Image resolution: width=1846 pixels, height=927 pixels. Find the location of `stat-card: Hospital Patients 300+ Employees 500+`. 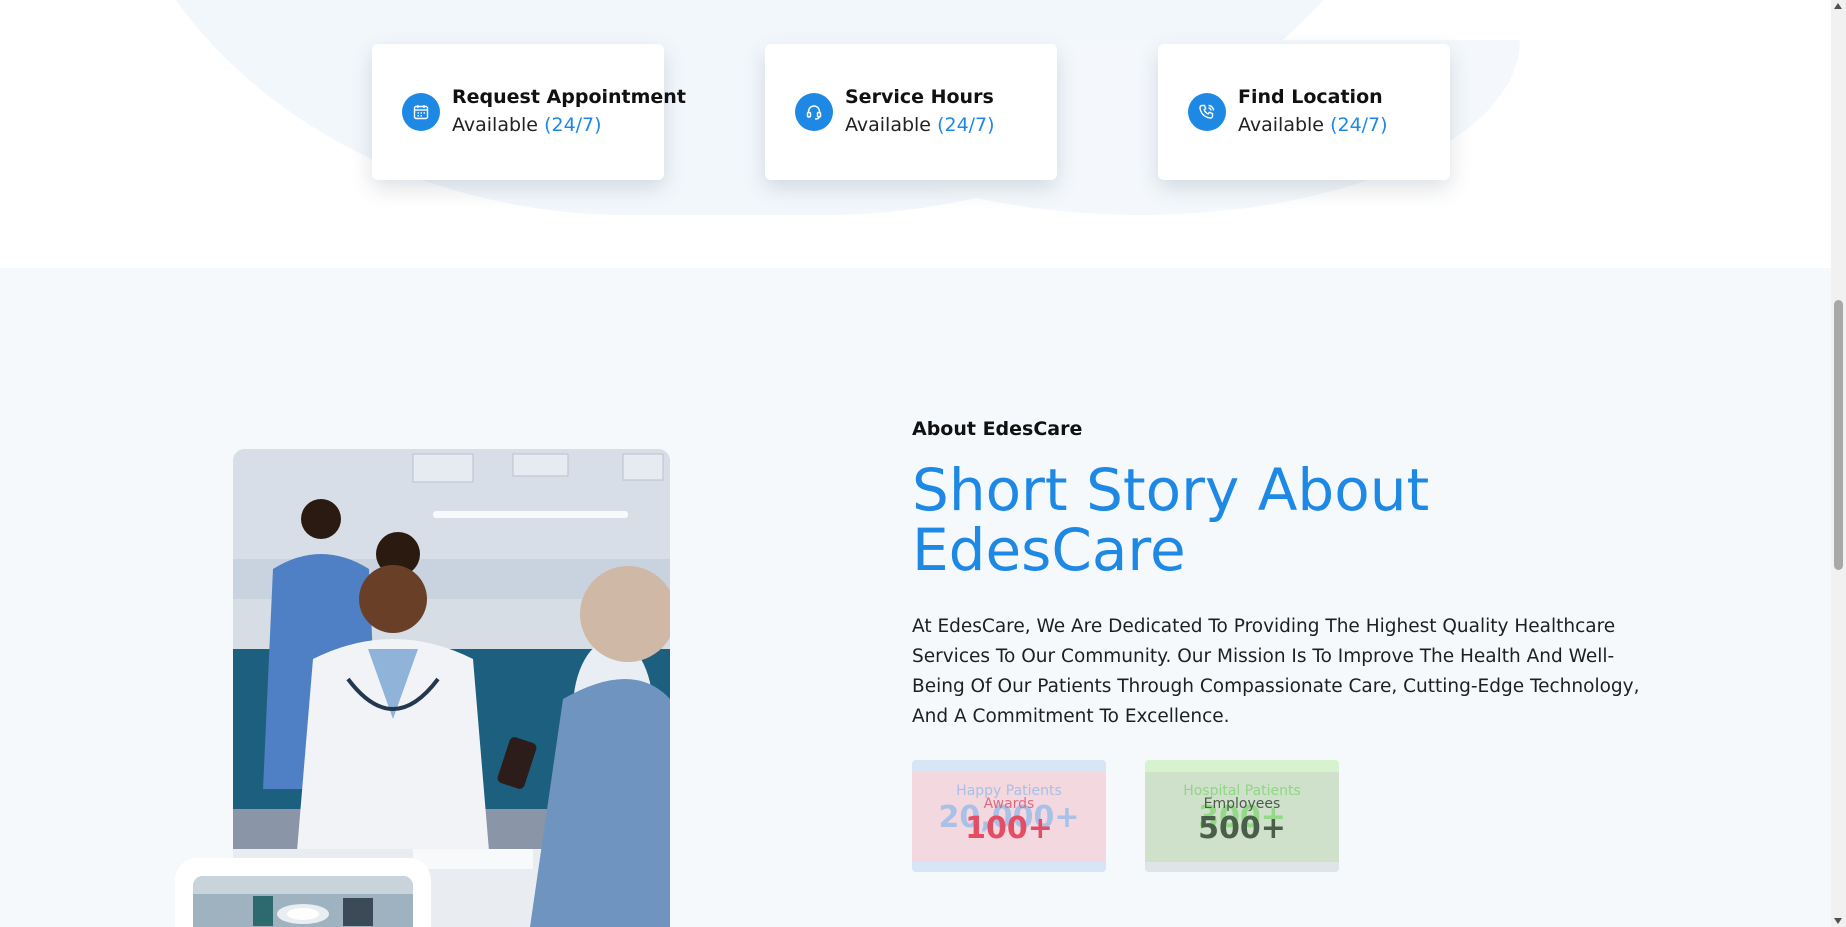

stat-card: Hospital Patients 300+ Employees 500+ is located at coordinates (1242, 816).